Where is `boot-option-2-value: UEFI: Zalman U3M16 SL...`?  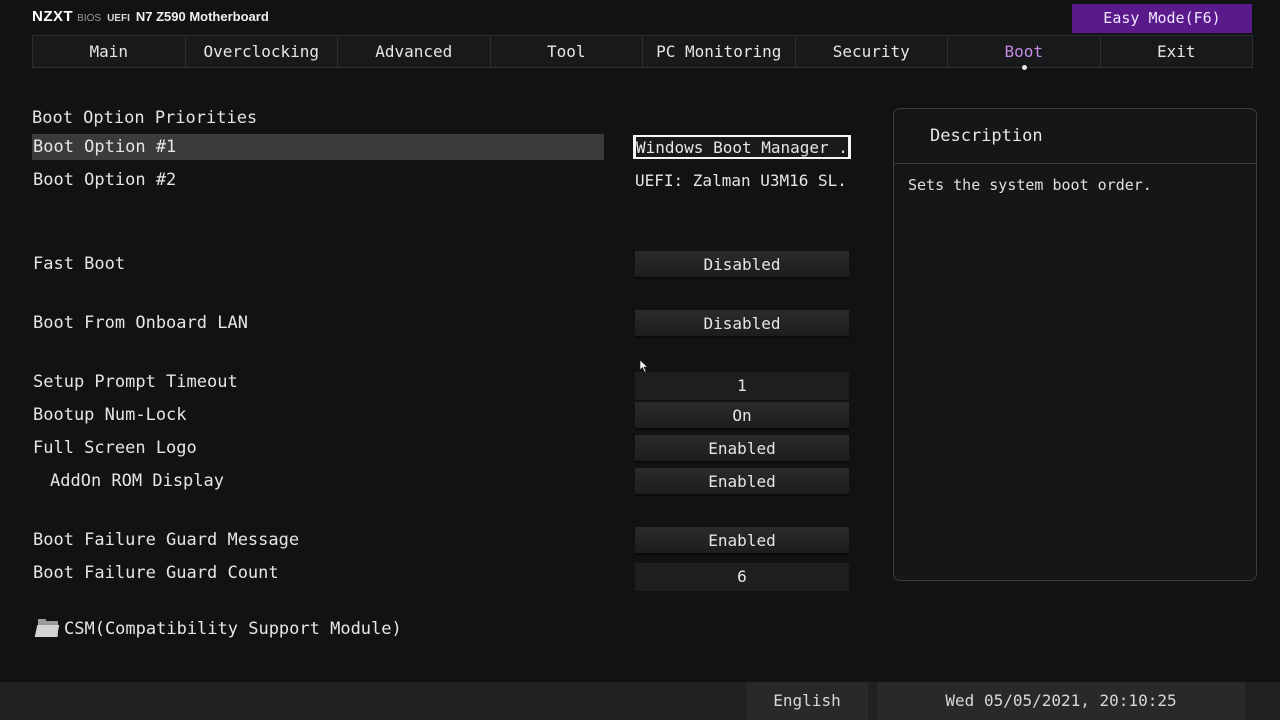 boot-option-2-value: UEFI: Zalman U3M16 SL... is located at coordinates (742, 181).